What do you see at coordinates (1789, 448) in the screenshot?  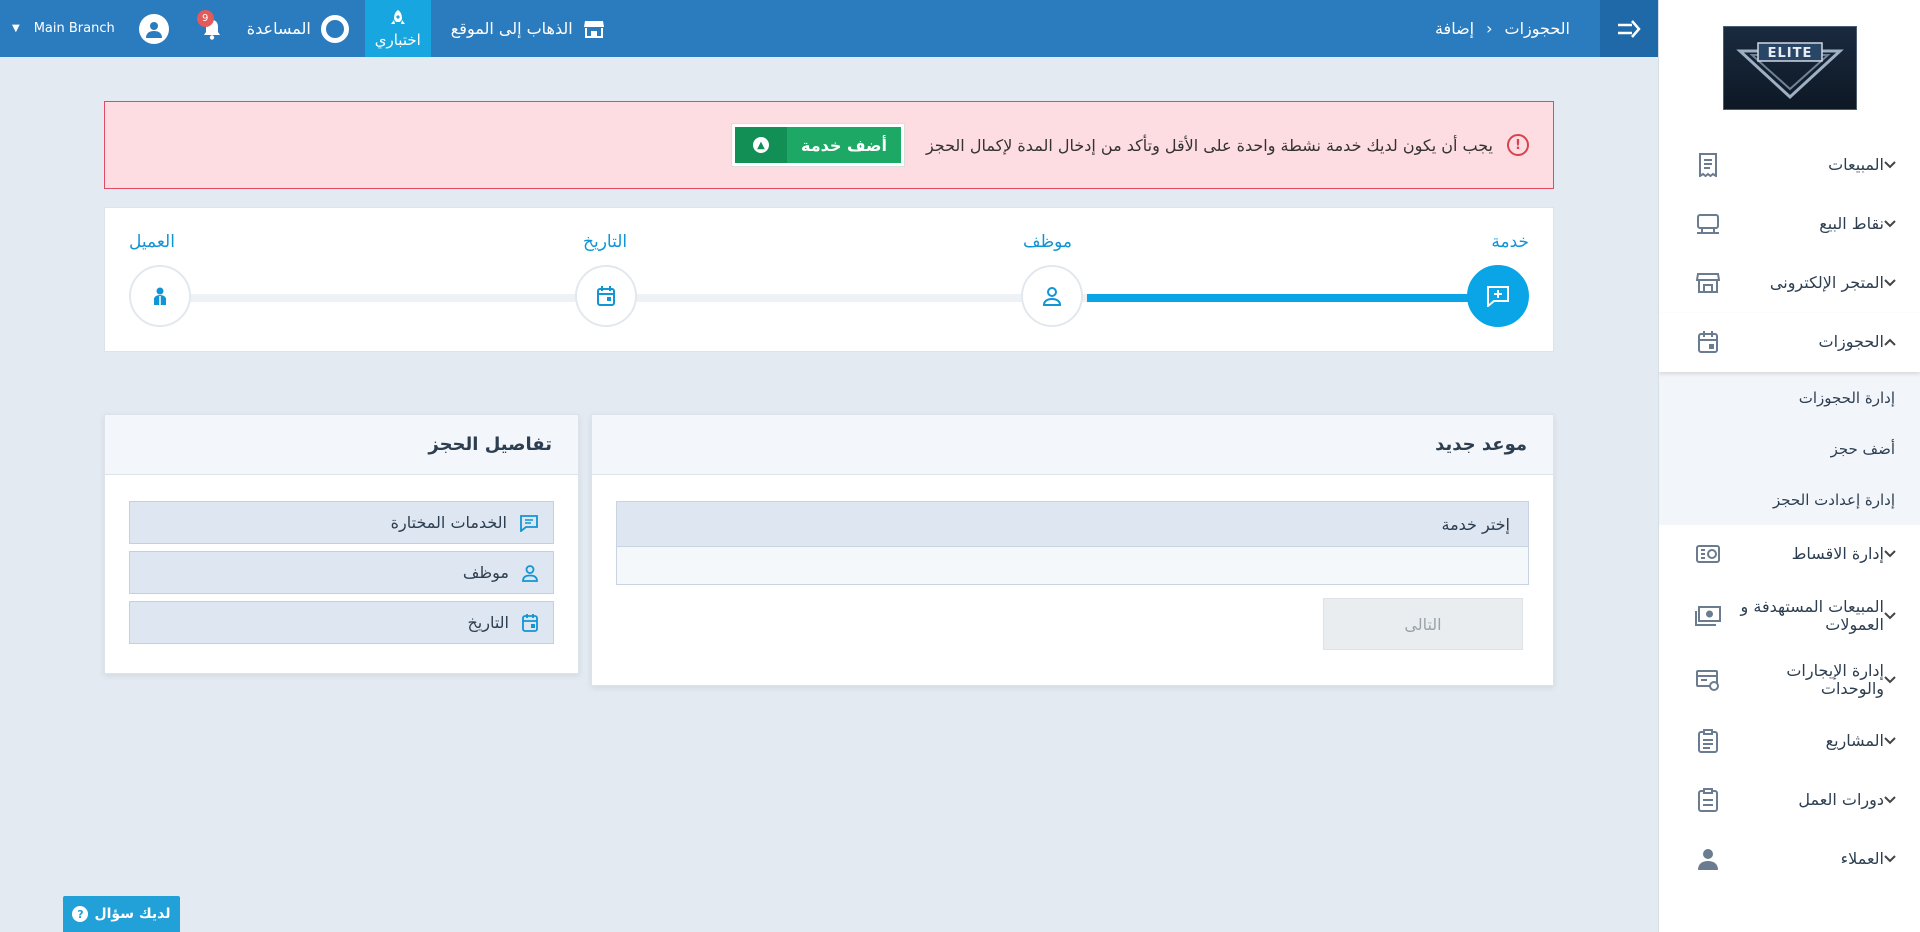 I see `submenu-item-add-booking: أضف حجز` at bounding box center [1789, 448].